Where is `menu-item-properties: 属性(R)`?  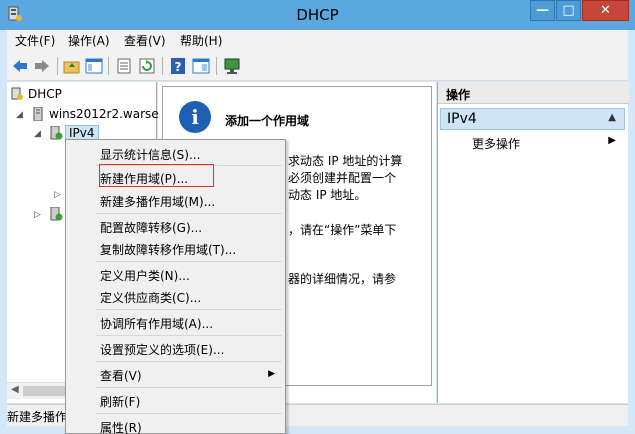 menu-item-properties: 属性(R) is located at coordinates (121, 426).